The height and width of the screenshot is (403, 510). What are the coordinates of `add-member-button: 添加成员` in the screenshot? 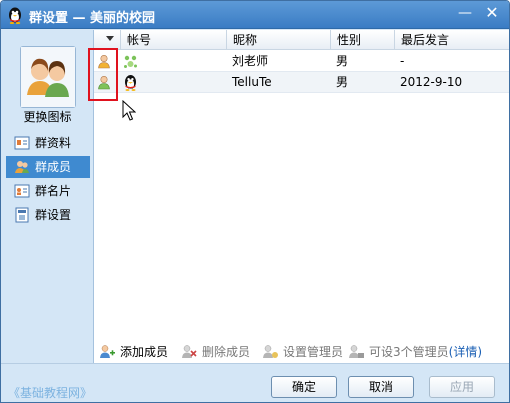 It's located at (133, 352).